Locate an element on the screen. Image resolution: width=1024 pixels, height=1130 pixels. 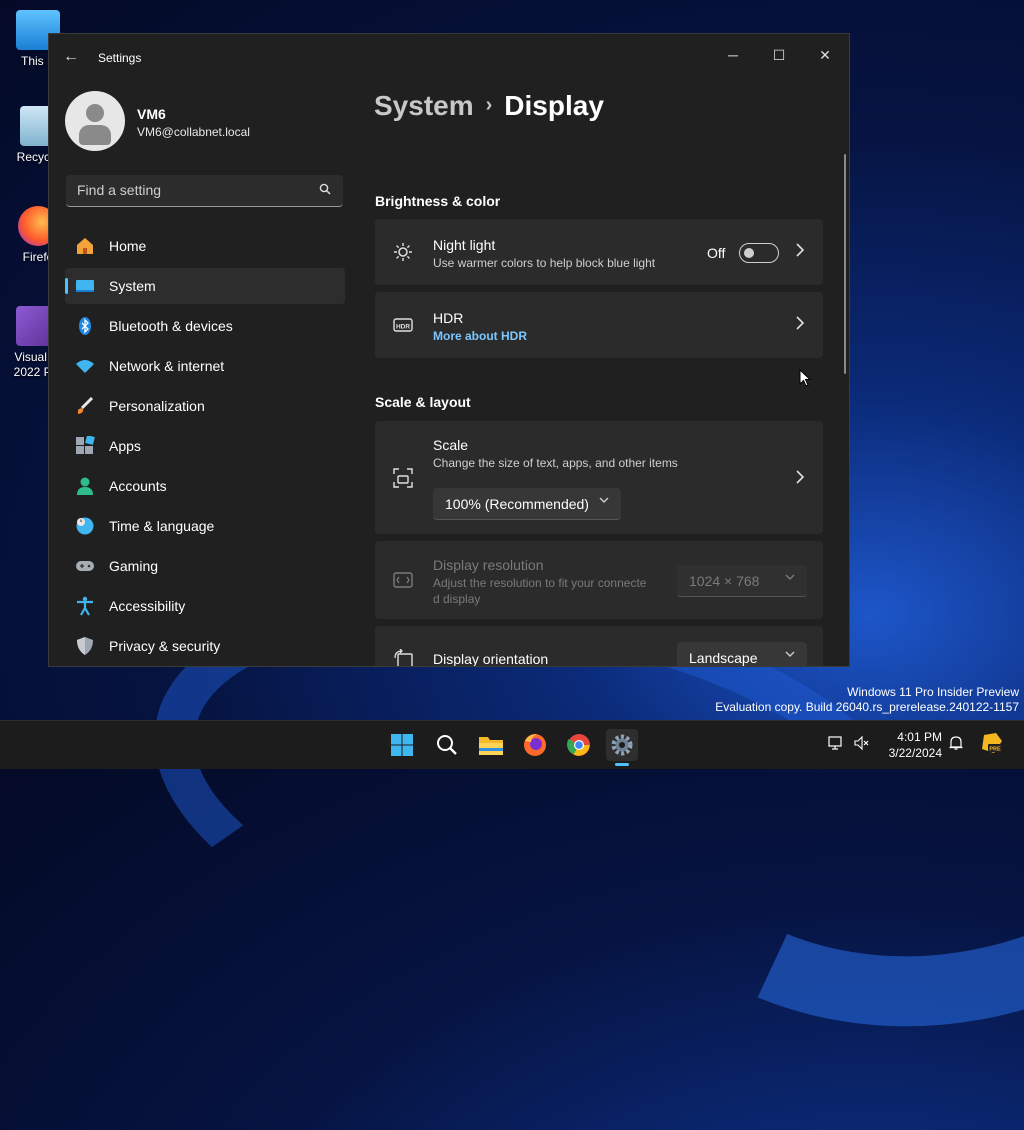
close-button: ✕ is located at coordinates (825, 55).